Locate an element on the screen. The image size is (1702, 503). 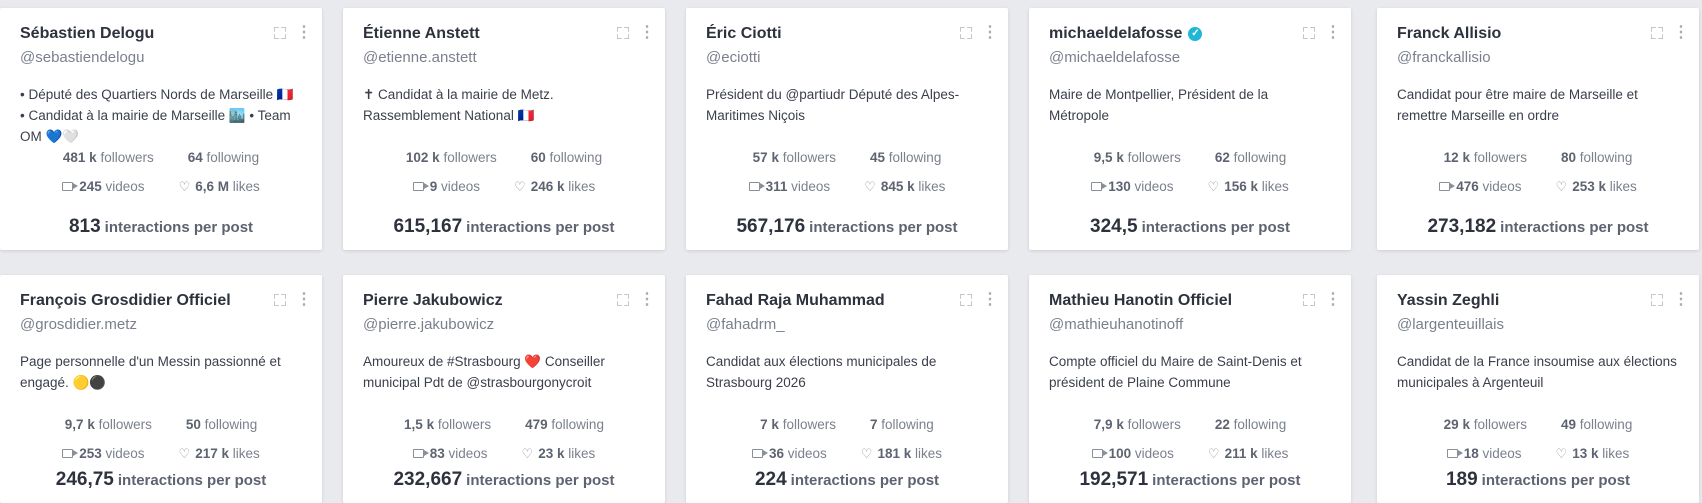
profile-handle: @franckallisio is located at coordinates (1538, 58).